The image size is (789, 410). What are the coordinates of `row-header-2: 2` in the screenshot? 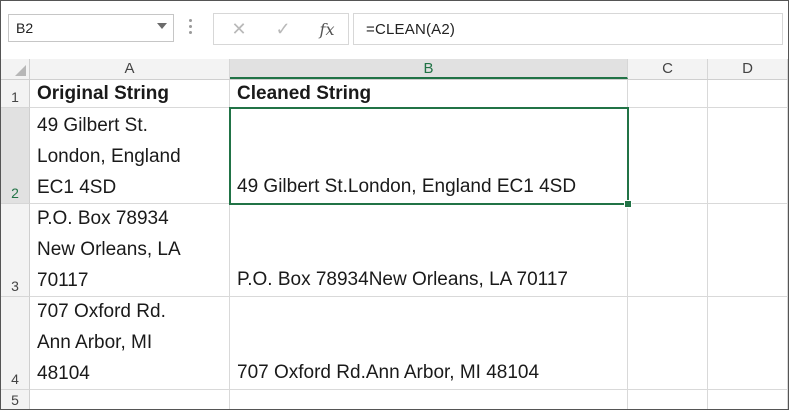 It's located at (15, 156).